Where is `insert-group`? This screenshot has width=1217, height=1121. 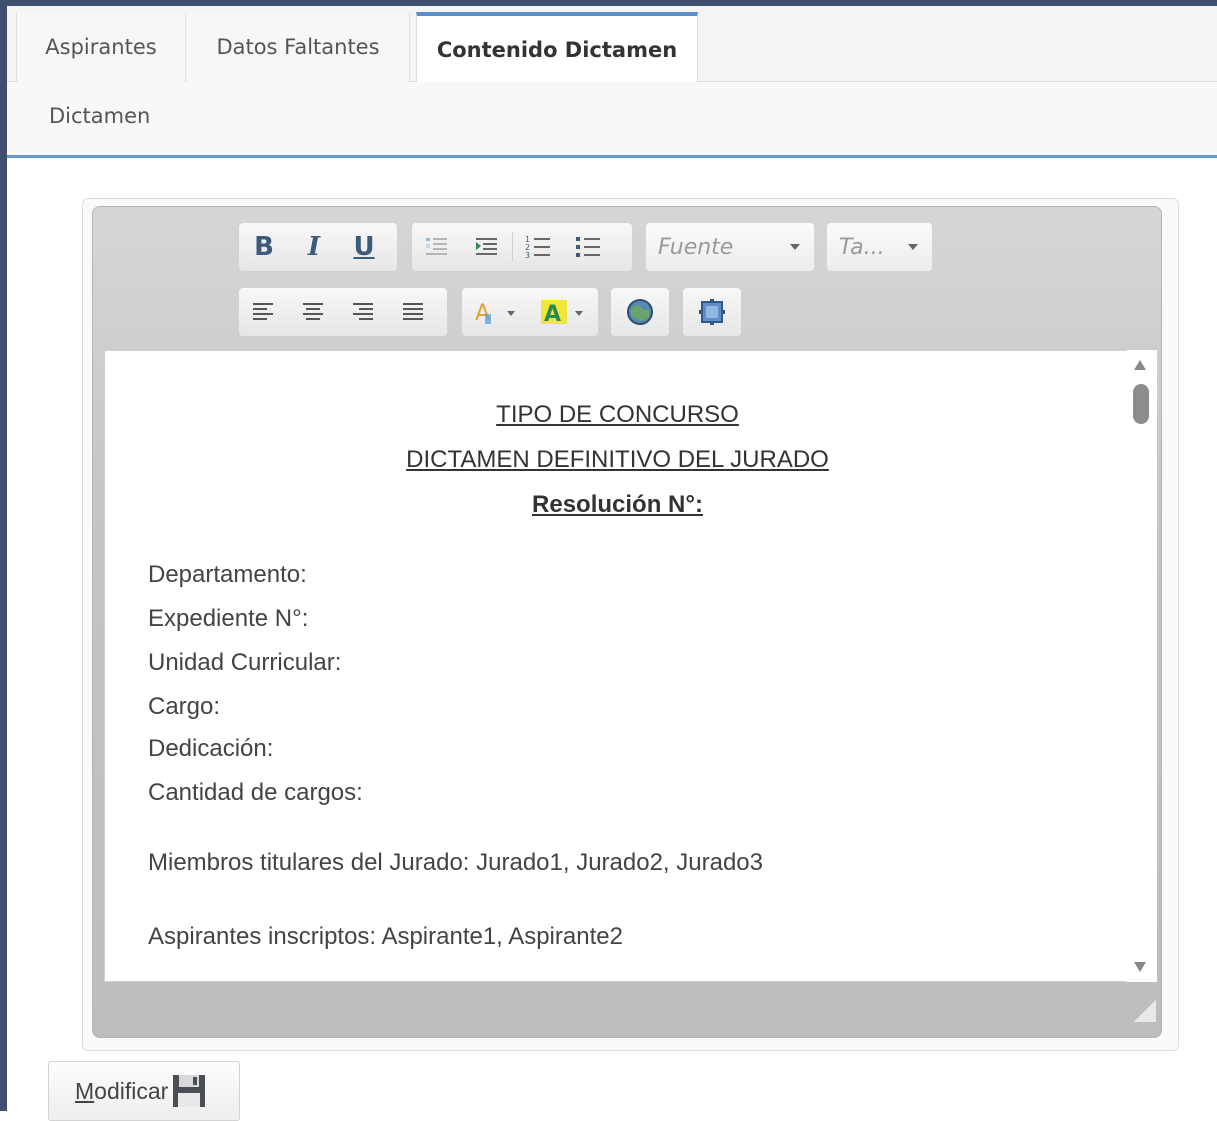
insert-group is located at coordinates (640, 312).